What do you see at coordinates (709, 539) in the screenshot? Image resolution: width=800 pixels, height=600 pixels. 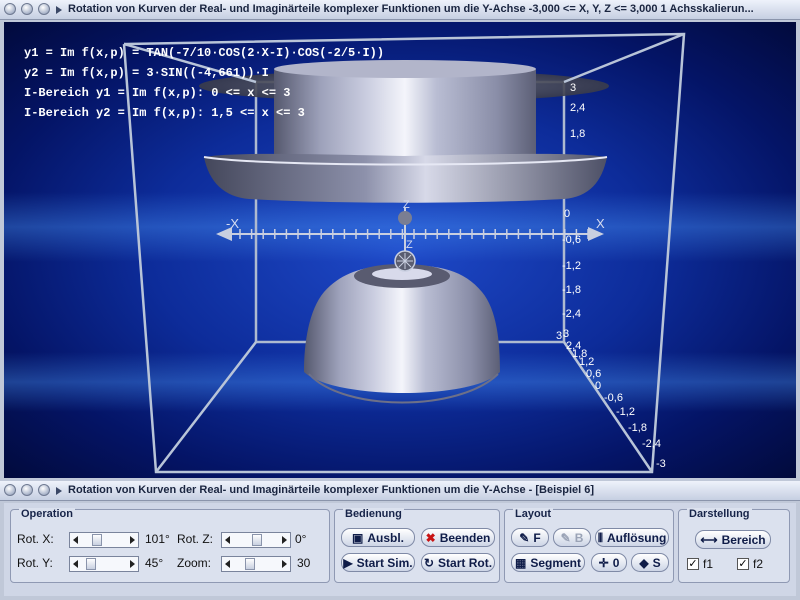 I see `range-icon: ⟷` at bounding box center [709, 539].